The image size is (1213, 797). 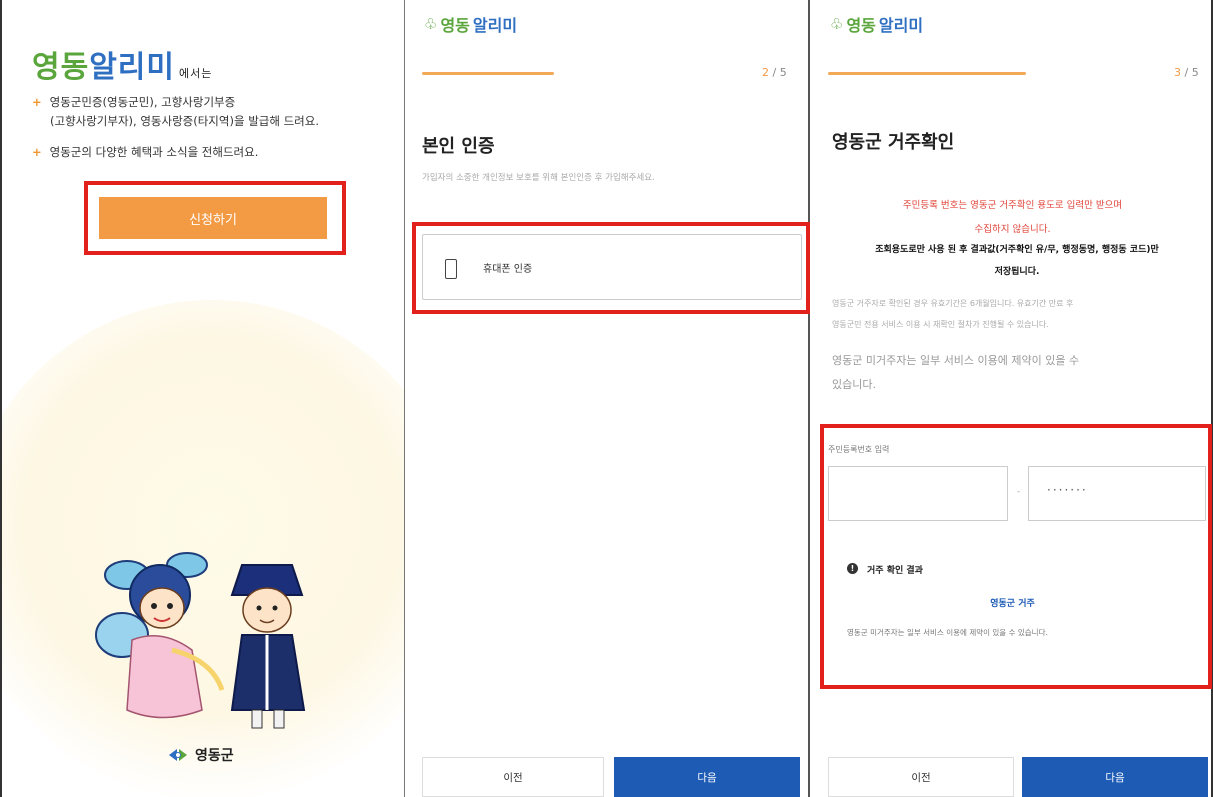 What do you see at coordinates (953, 303) in the screenshot?
I see `validity-note: 영동군 거주자로 확인된 경우 유효기간은 6개월입니다. 유효기간 만료 후` at bounding box center [953, 303].